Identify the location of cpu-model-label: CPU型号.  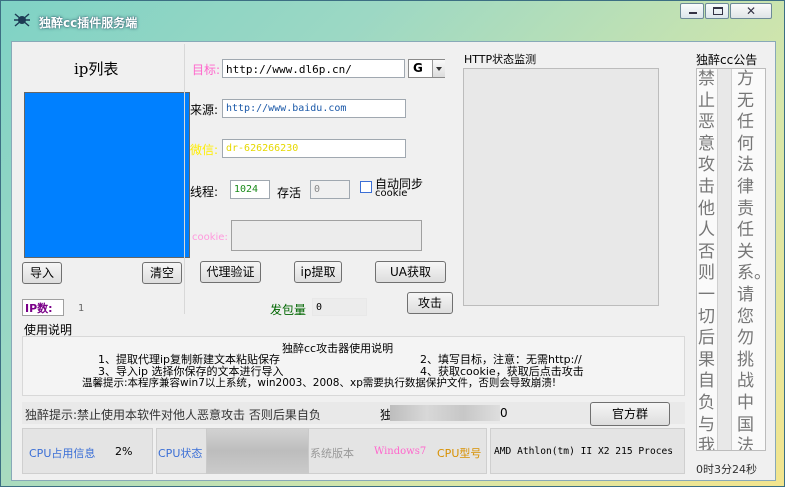
(459, 453).